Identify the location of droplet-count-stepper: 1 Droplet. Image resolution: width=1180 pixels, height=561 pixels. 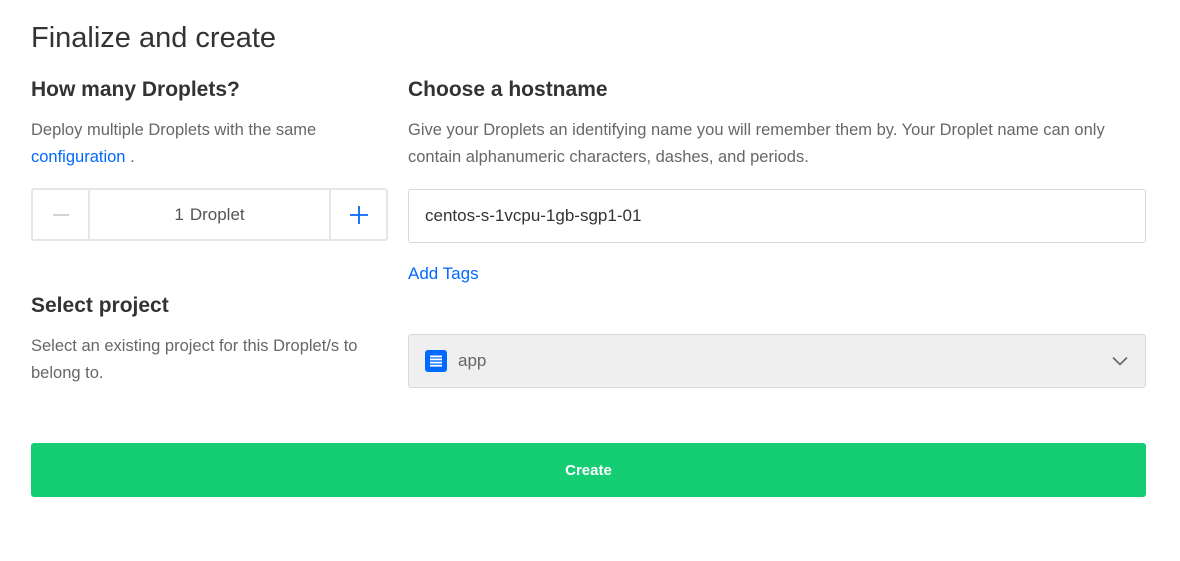
(209, 214).